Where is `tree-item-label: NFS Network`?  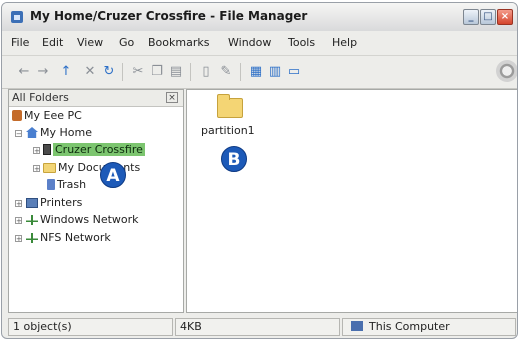
tree-item-label: NFS Network is located at coordinates (75, 237).